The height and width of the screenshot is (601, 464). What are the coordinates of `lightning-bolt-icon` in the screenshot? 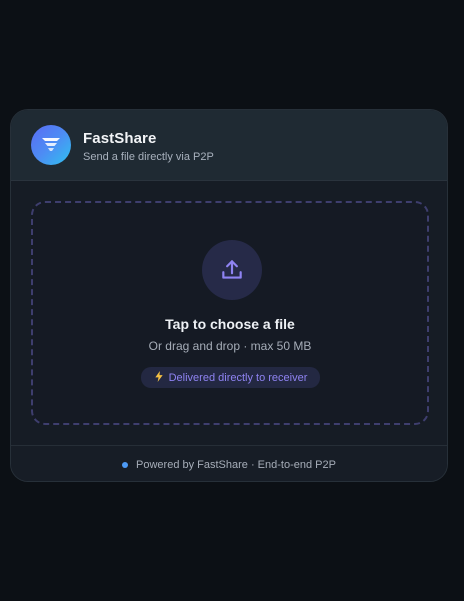 It's located at (159, 377).